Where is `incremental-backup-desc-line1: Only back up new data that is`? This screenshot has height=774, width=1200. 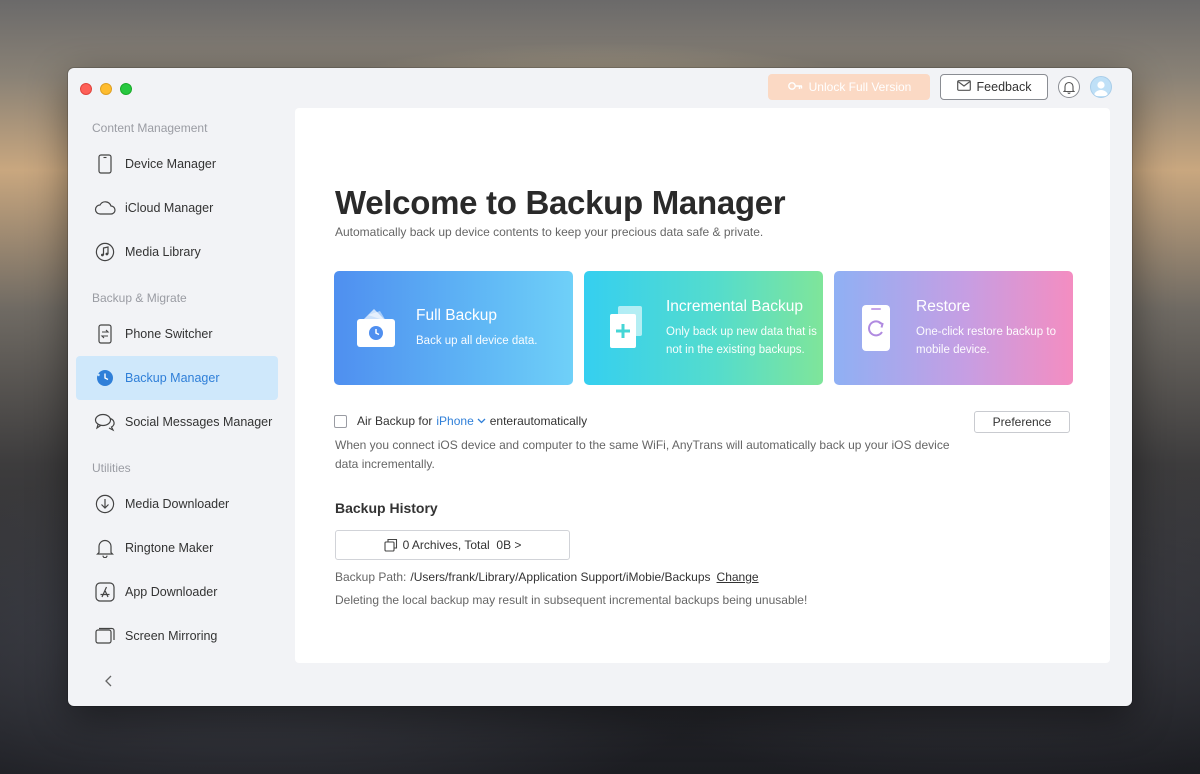 incremental-backup-desc-line1: Only back up new data that is is located at coordinates (741, 331).